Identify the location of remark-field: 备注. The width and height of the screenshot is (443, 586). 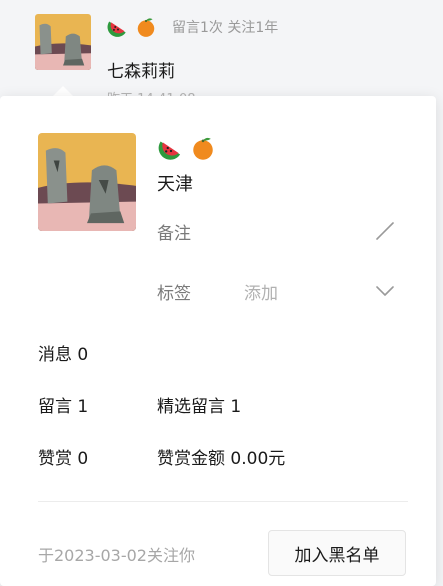
(174, 231).